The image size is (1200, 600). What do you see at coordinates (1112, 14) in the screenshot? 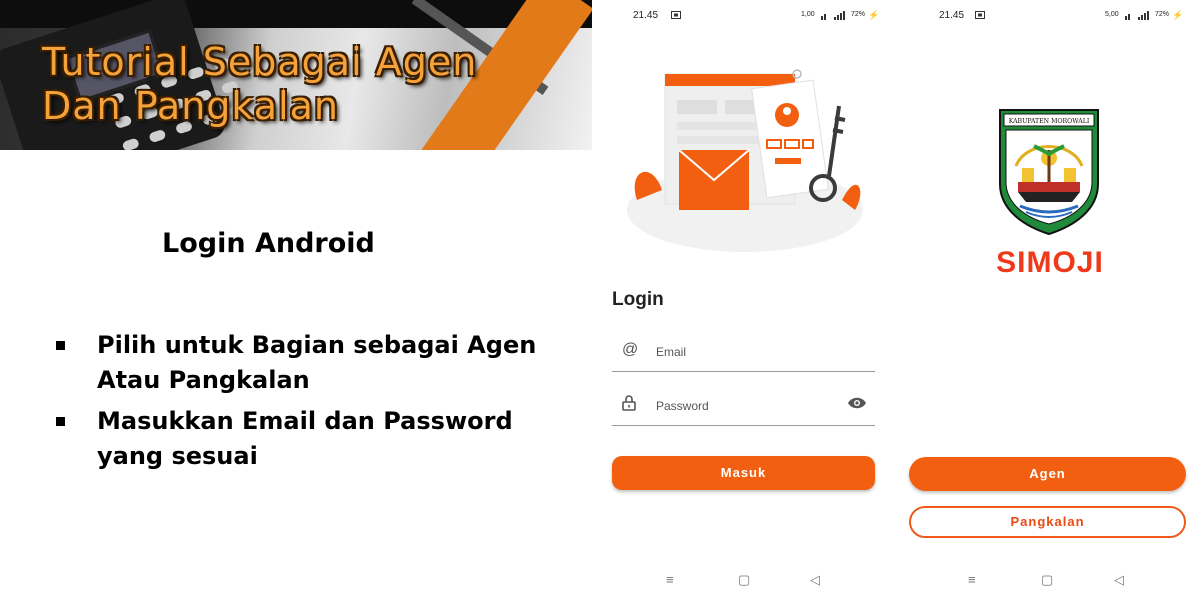
I see `network-speed: 5,00` at bounding box center [1112, 14].